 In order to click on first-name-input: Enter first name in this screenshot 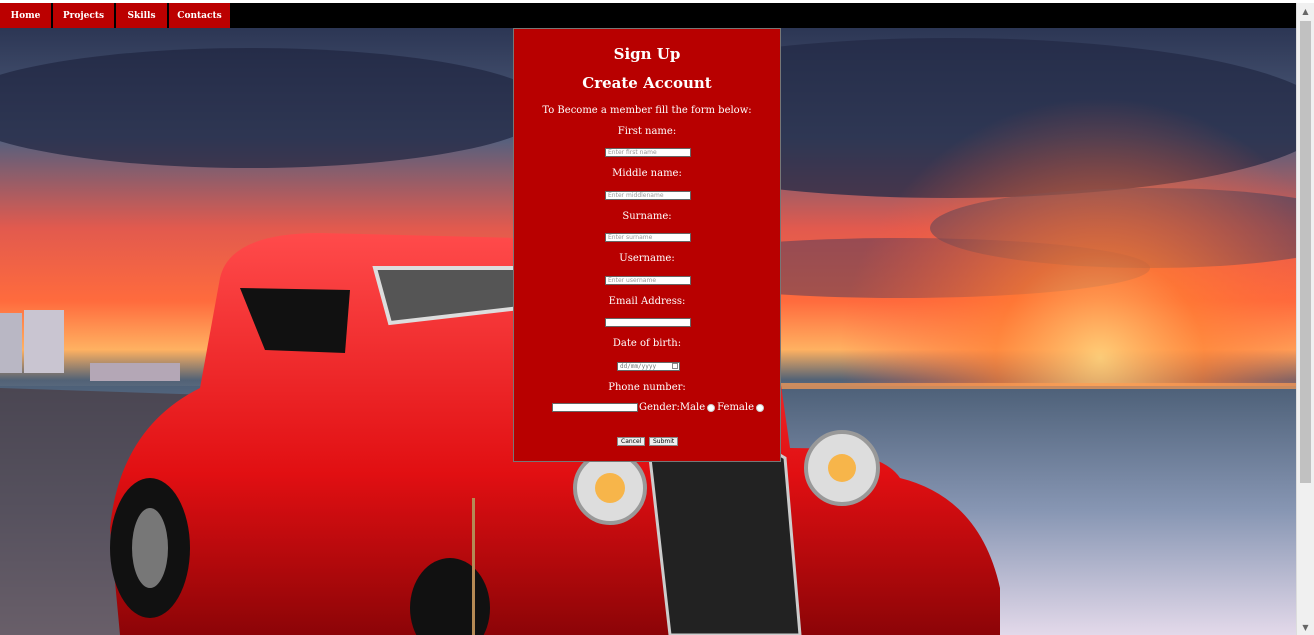, I will do `click(648, 152)`.